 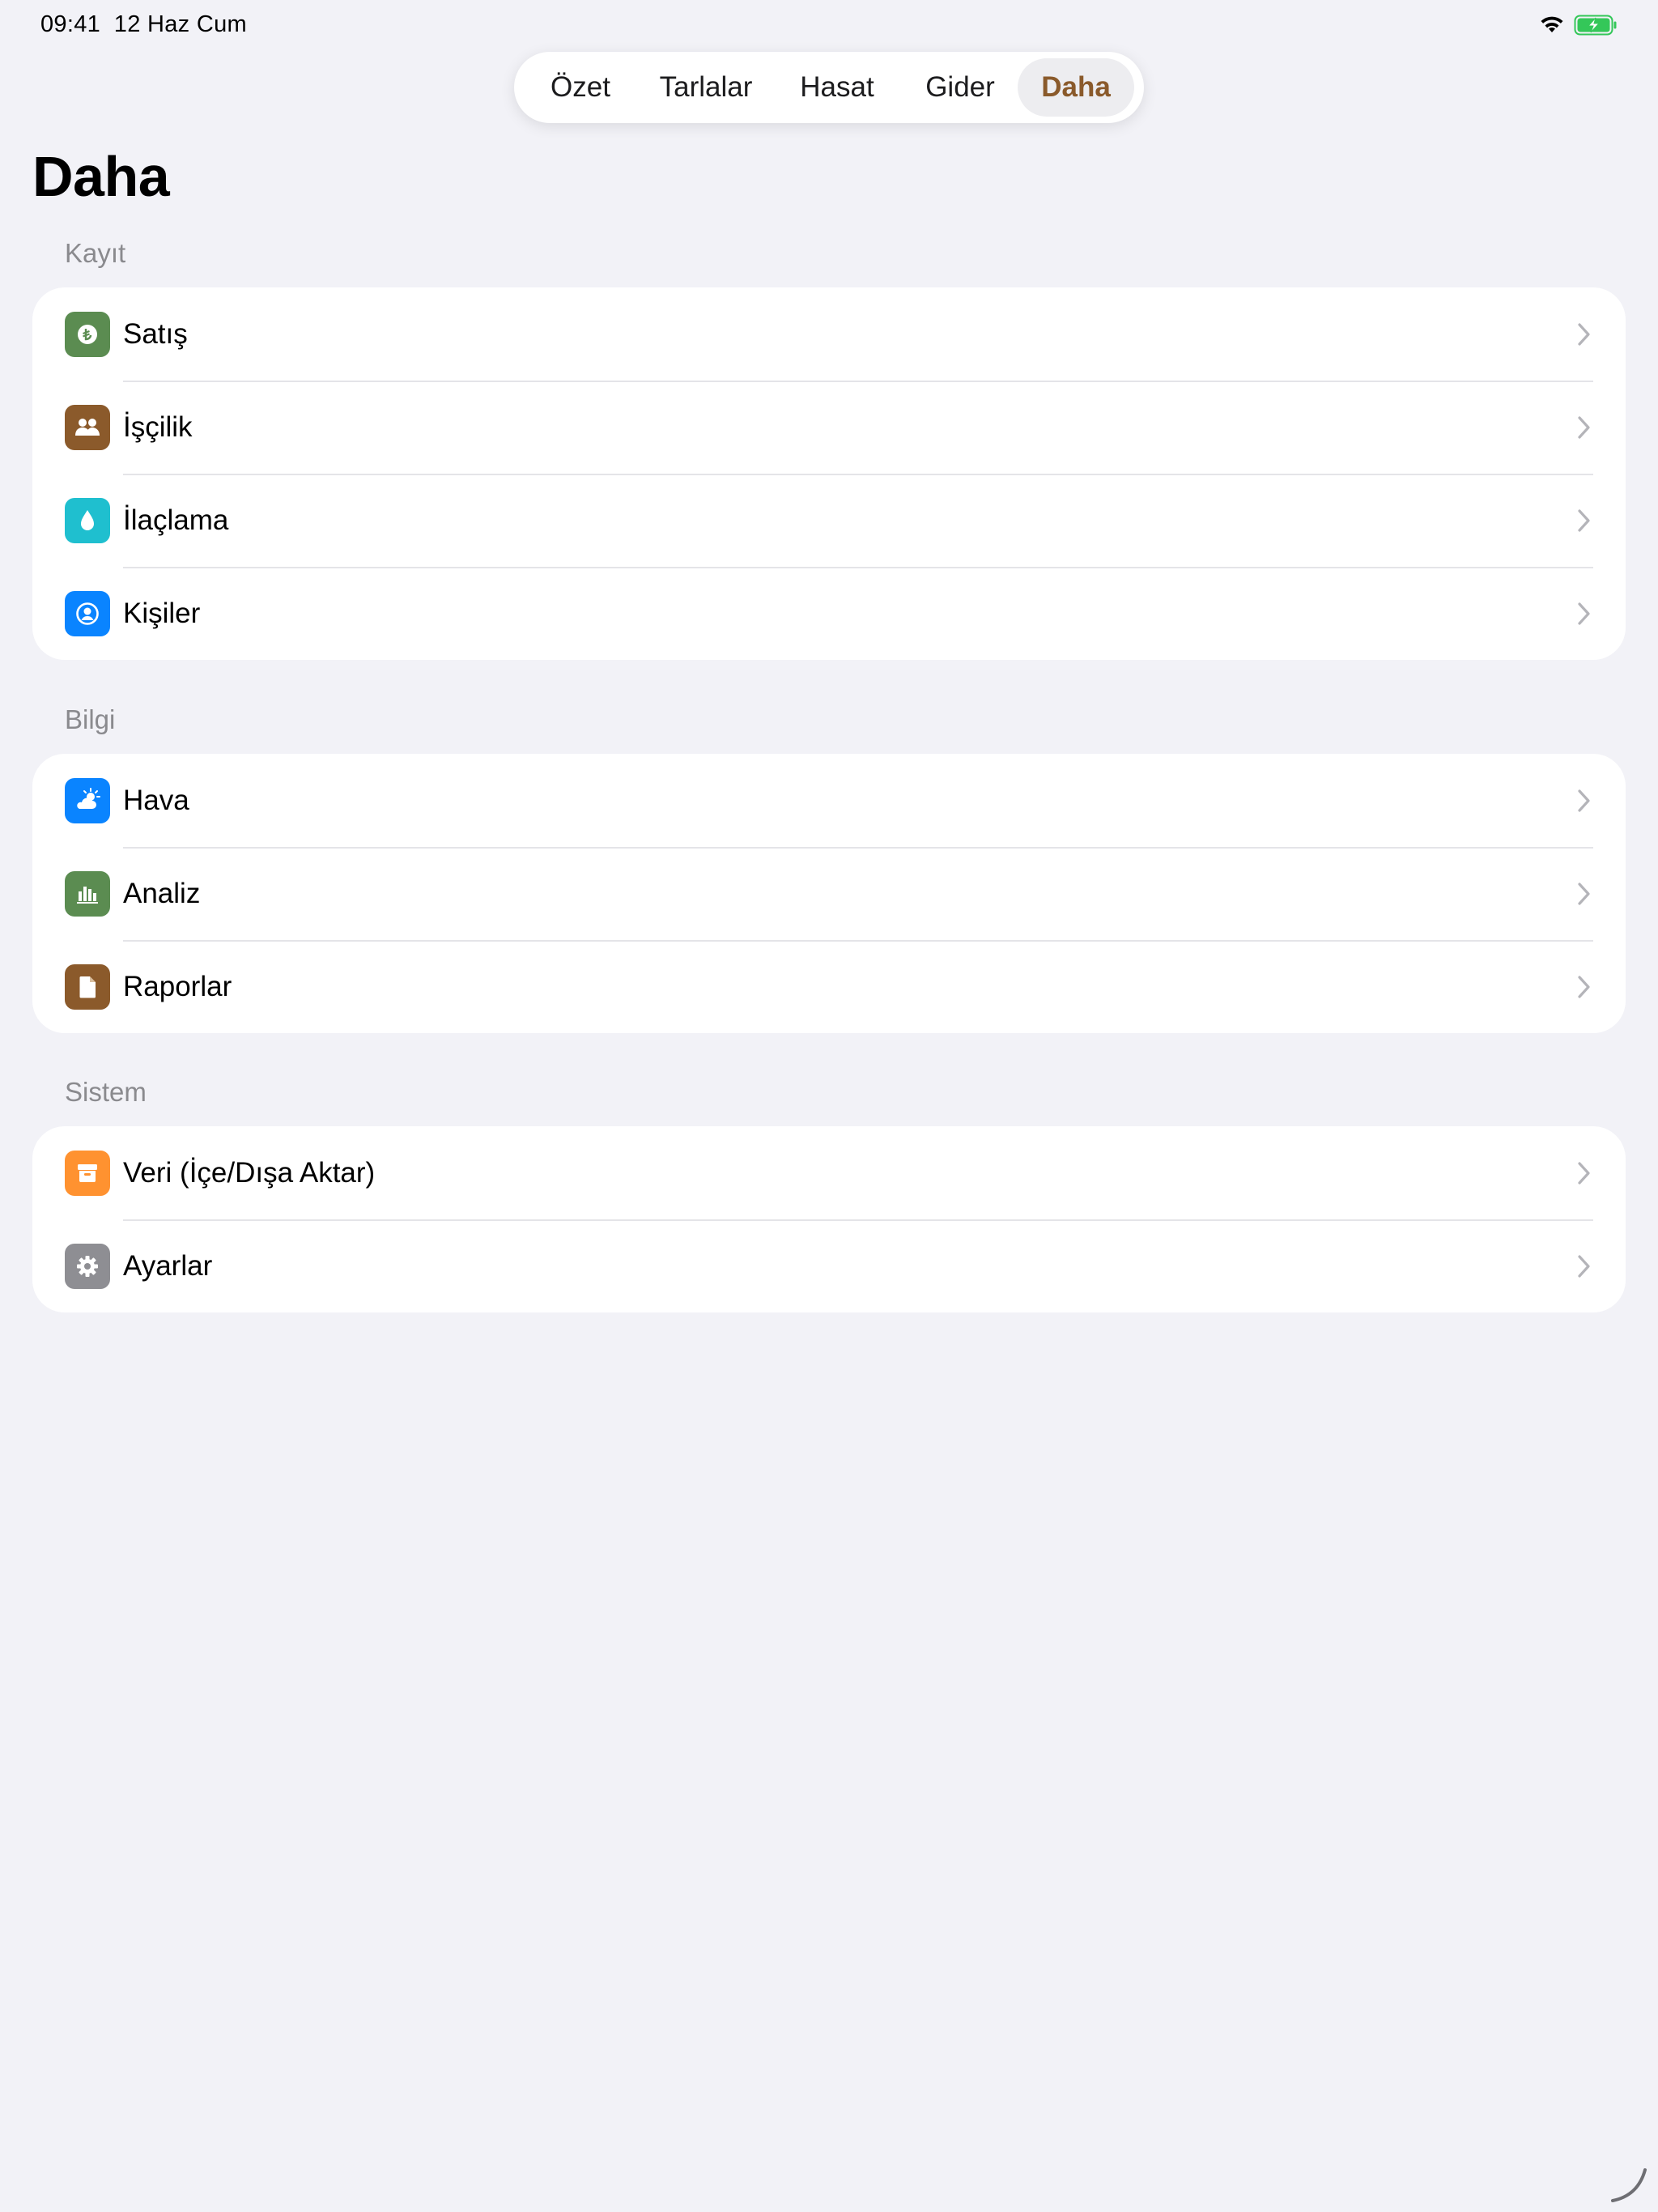 What do you see at coordinates (1628, 2184) in the screenshot?
I see `window-resize-handle` at bounding box center [1628, 2184].